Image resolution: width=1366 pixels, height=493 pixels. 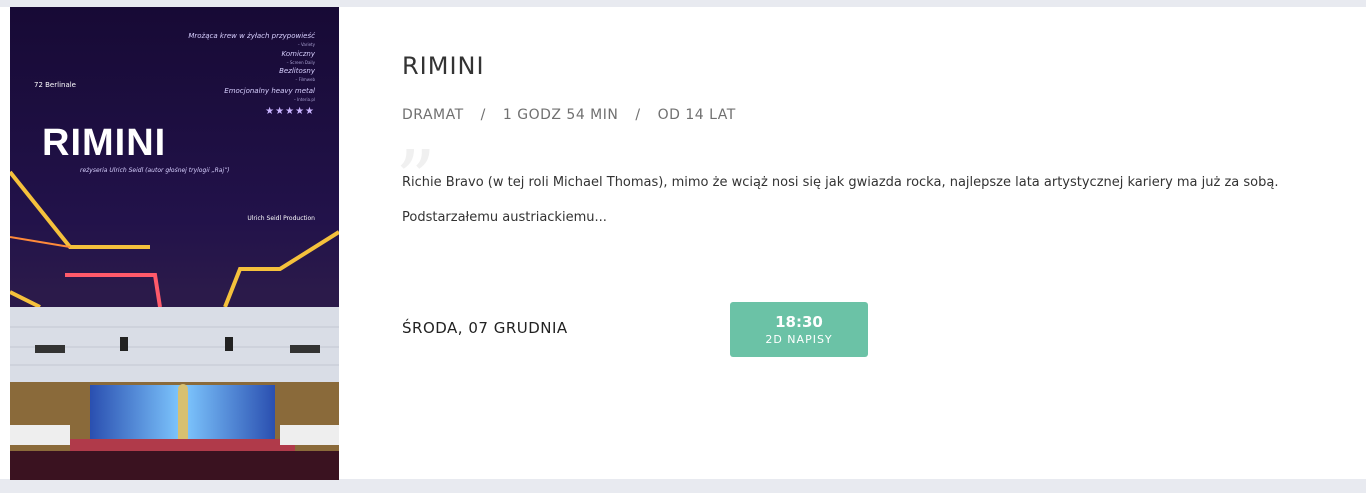 I want to click on poster-title: RIMINI, so click(x=104, y=143).